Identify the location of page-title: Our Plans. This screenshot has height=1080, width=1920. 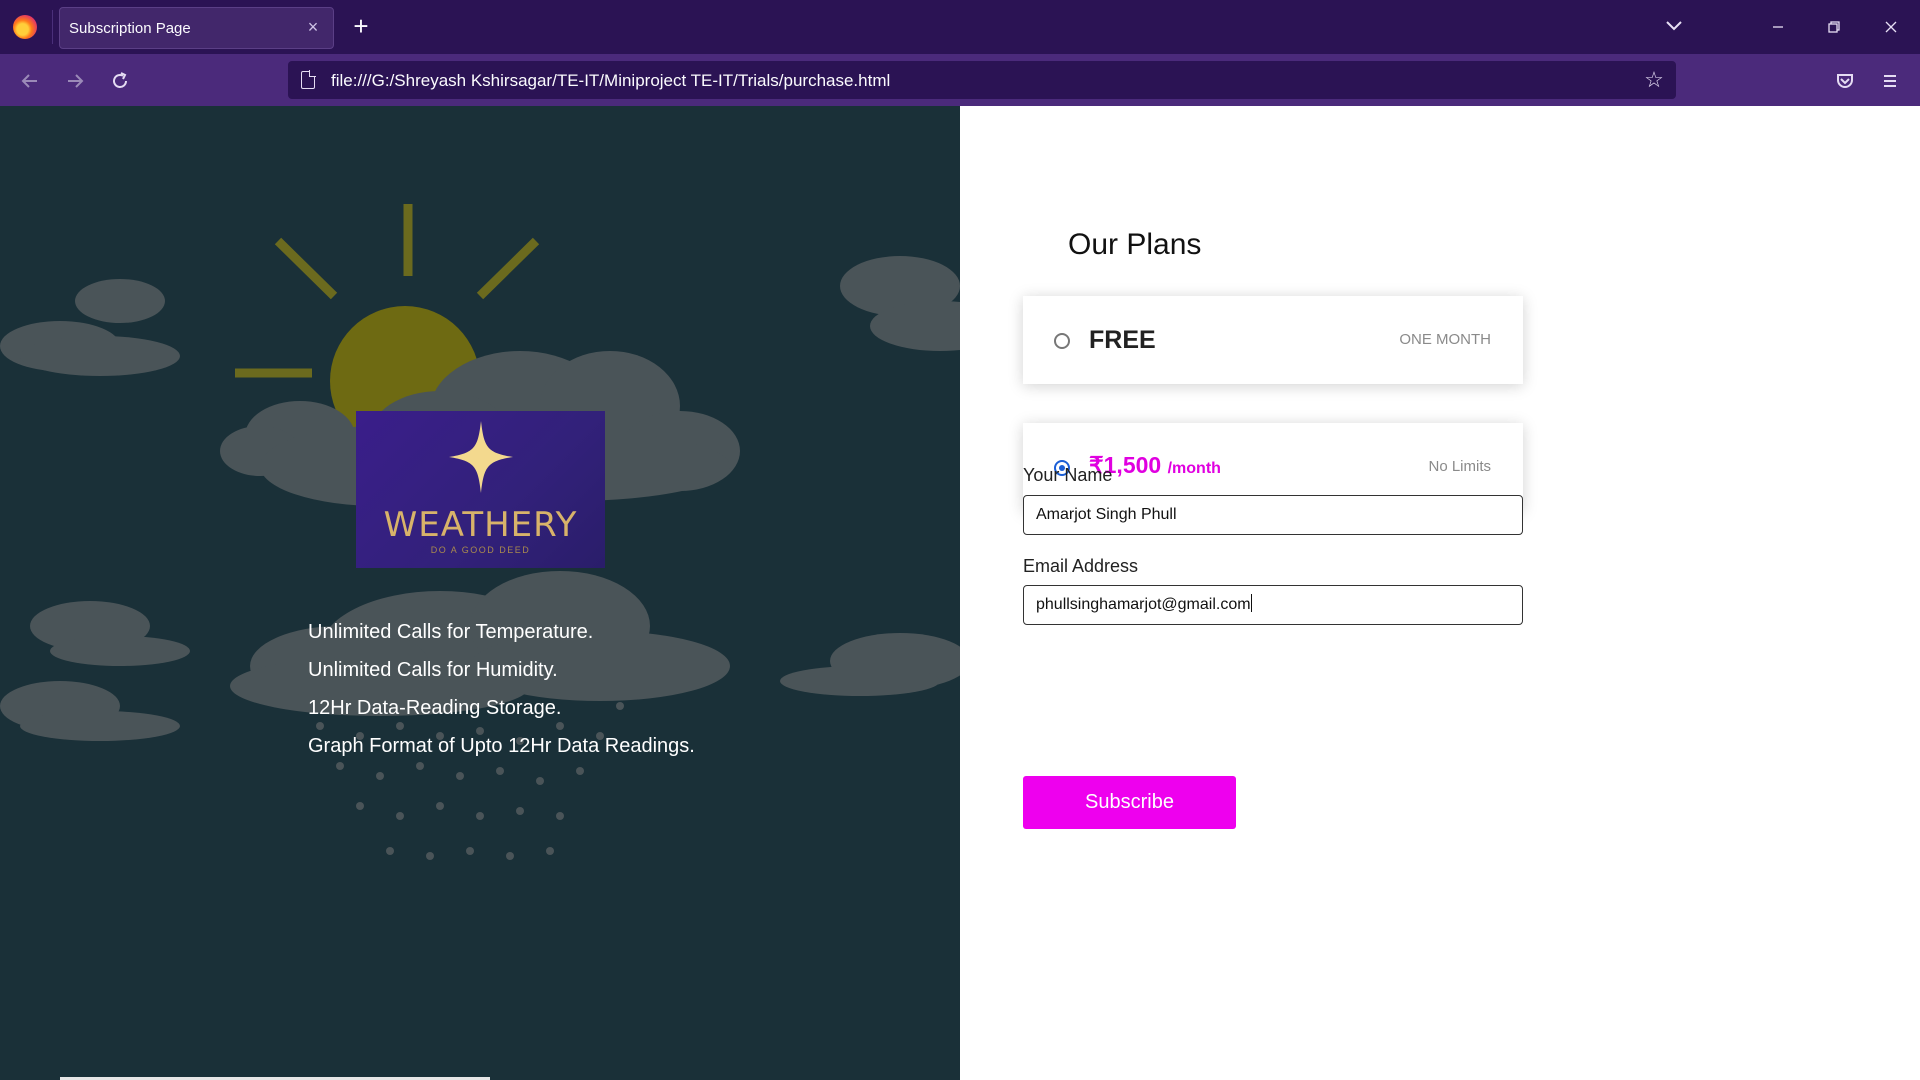
(1135, 244).